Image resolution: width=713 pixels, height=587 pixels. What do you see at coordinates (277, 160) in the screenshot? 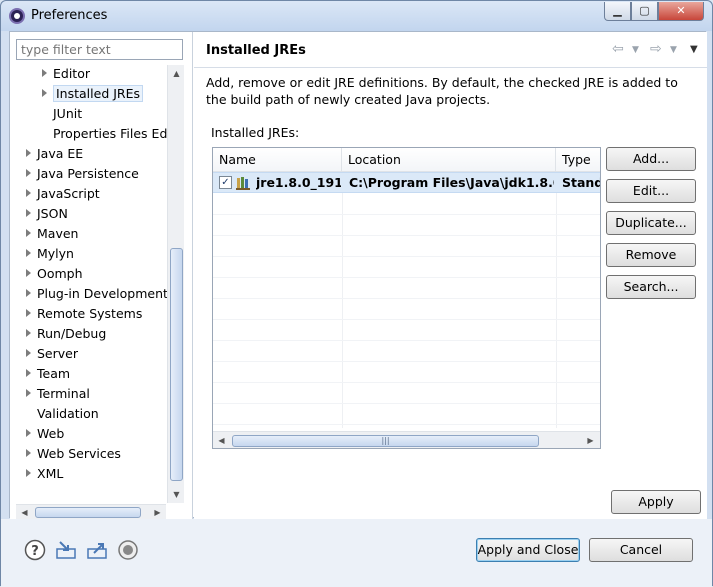
I see `column-header-name: Name` at bounding box center [277, 160].